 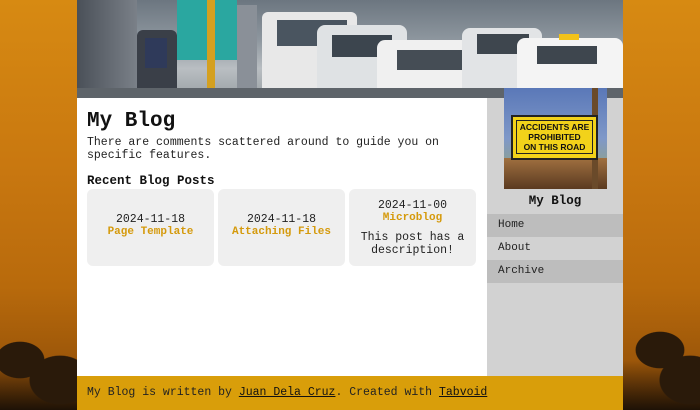 What do you see at coordinates (555, 201) in the screenshot?
I see `sidebar-title: My Blog` at bounding box center [555, 201].